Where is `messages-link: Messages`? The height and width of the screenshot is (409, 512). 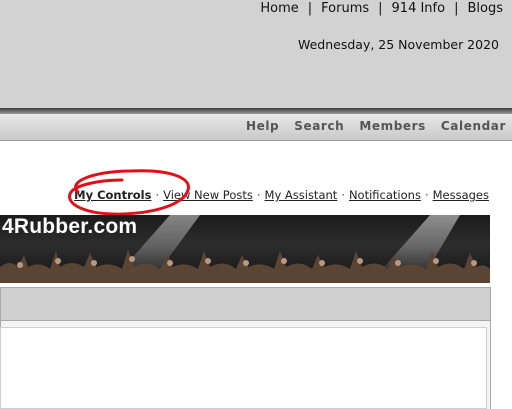
messages-link: Messages is located at coordinates (461, 195).